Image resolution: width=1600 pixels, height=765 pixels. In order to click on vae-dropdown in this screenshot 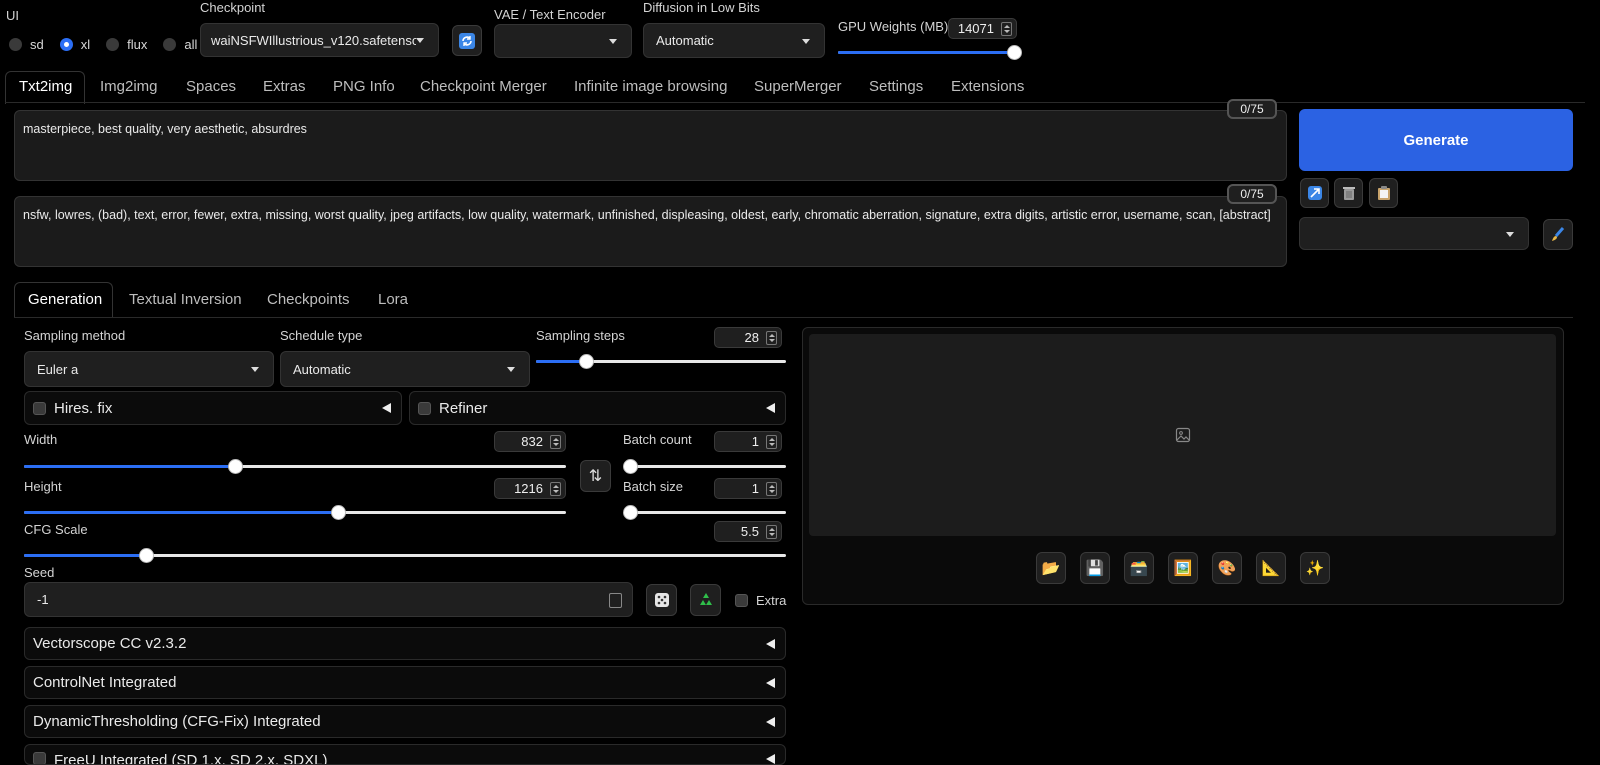, I will do `click(563, 41)`.